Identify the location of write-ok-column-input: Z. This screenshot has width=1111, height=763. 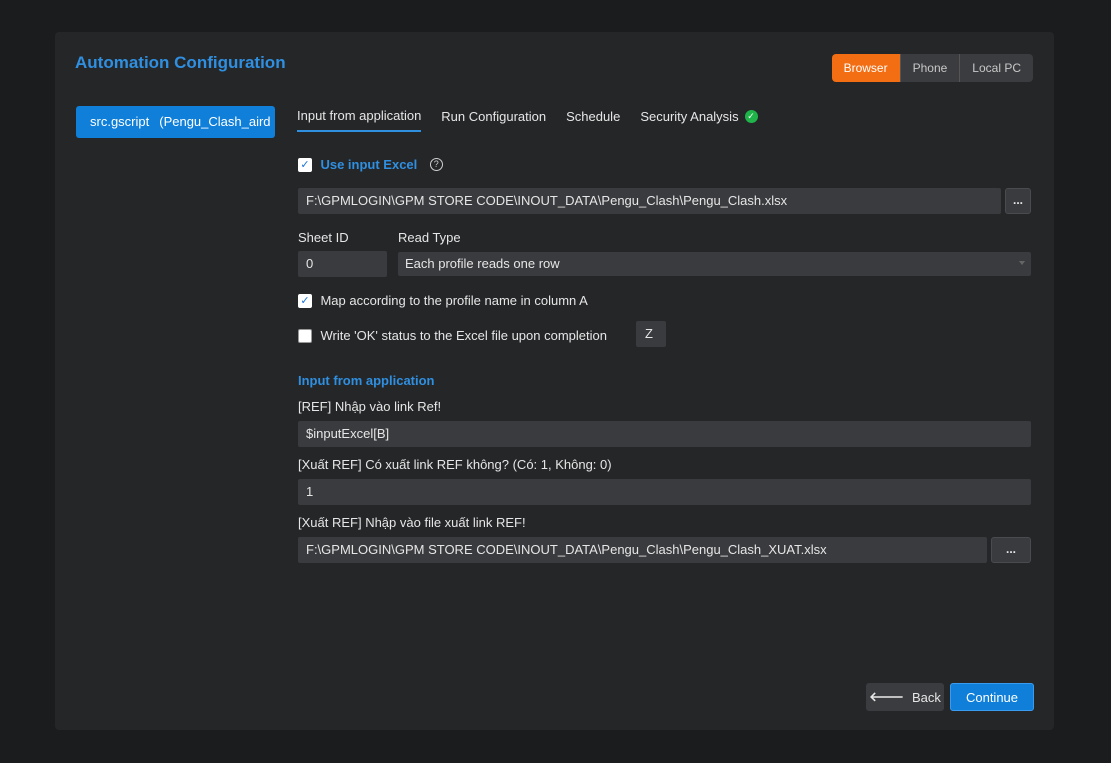
(651, 334).